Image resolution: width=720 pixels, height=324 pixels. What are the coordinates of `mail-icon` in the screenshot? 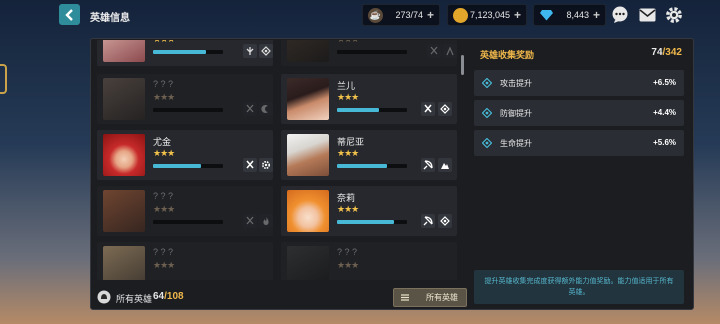 It's located at (647, 15).